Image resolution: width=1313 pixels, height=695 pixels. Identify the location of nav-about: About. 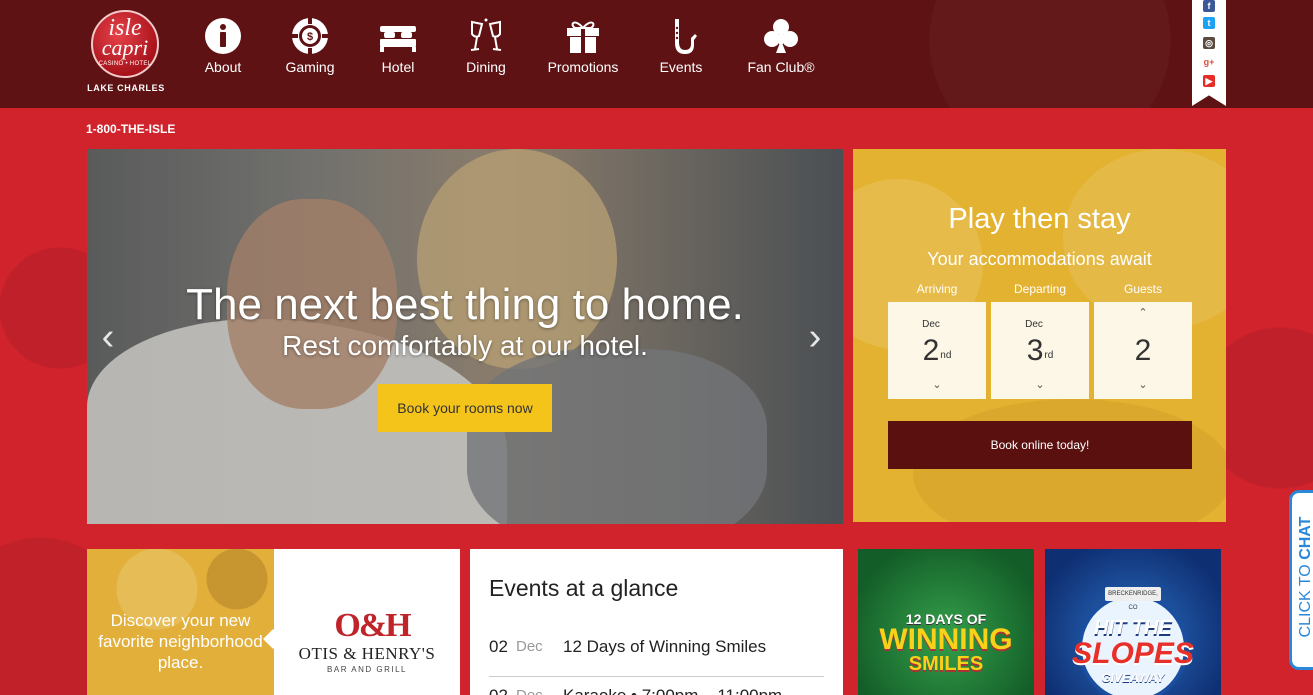
(223, 48).